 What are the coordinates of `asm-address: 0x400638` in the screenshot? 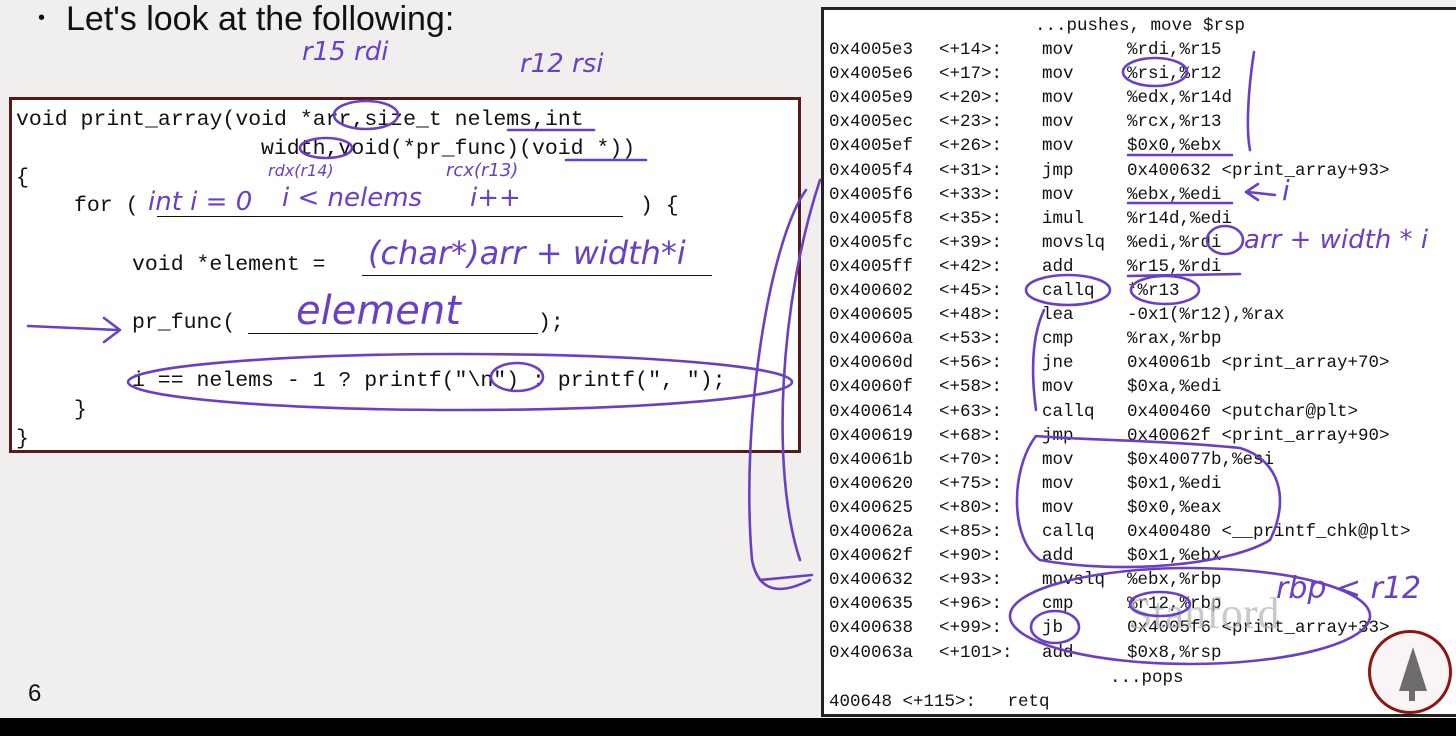 It's located at (871, 628).